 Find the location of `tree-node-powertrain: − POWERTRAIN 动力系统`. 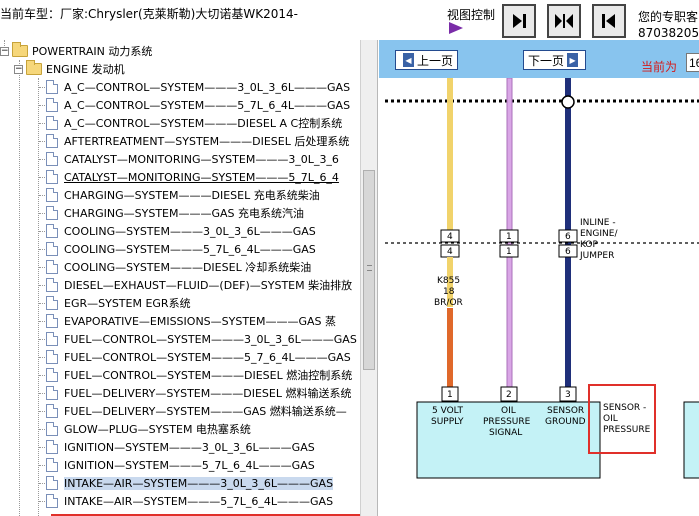

tree-node-powertrain: − POWERTRAIN 动力系统 is located at coordinates (76, 51).